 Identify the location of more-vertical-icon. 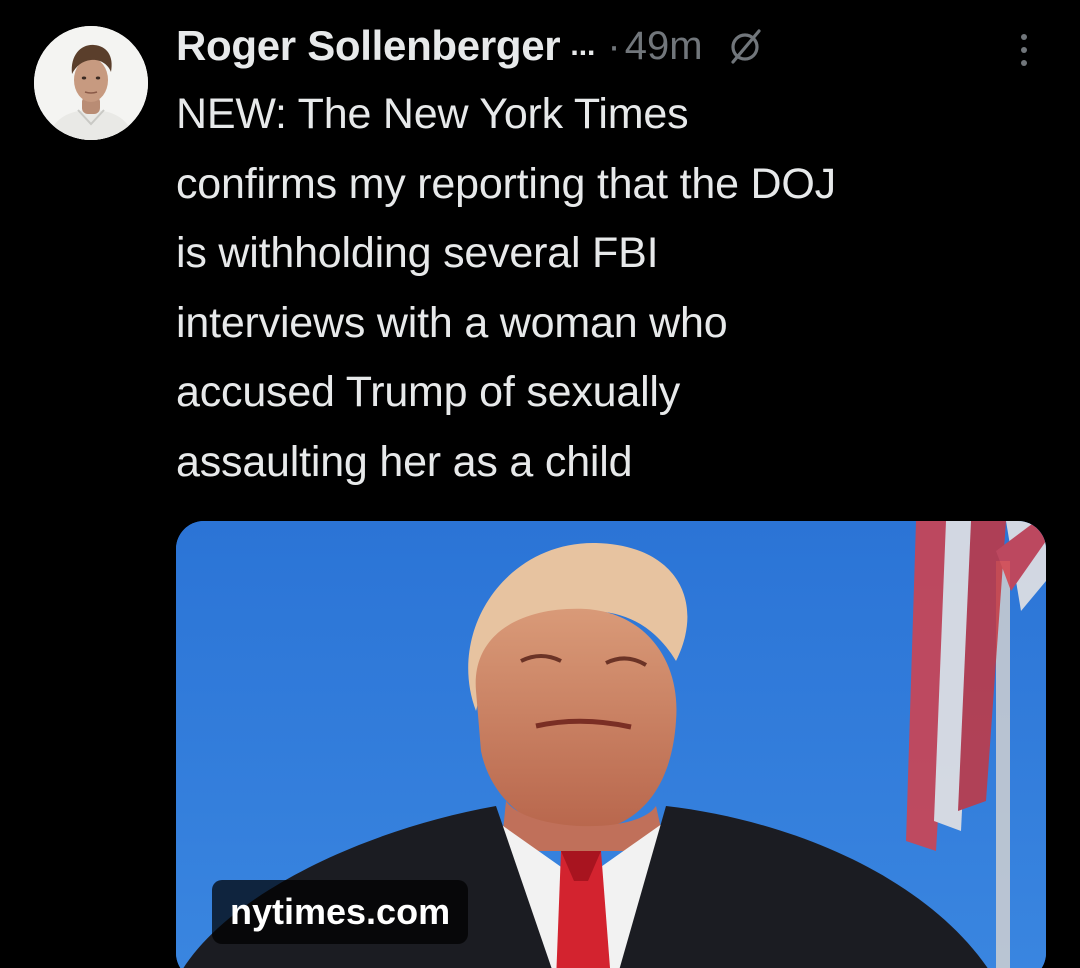
(1024, 50).